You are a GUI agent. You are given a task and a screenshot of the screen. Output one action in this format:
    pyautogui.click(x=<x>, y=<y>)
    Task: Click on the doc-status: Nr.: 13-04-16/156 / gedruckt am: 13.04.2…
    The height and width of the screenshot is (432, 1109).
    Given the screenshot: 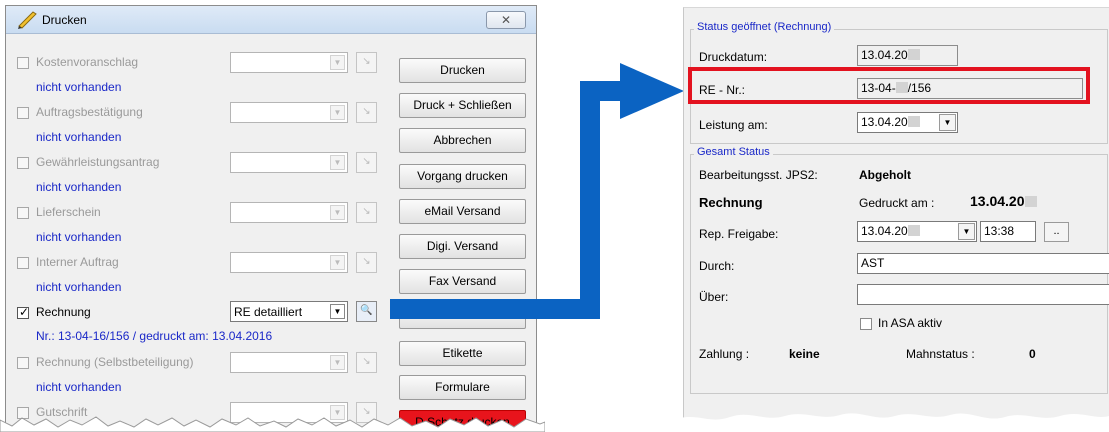 What is the action you would take?
    pyautogui.click(x=154, y=336)
    